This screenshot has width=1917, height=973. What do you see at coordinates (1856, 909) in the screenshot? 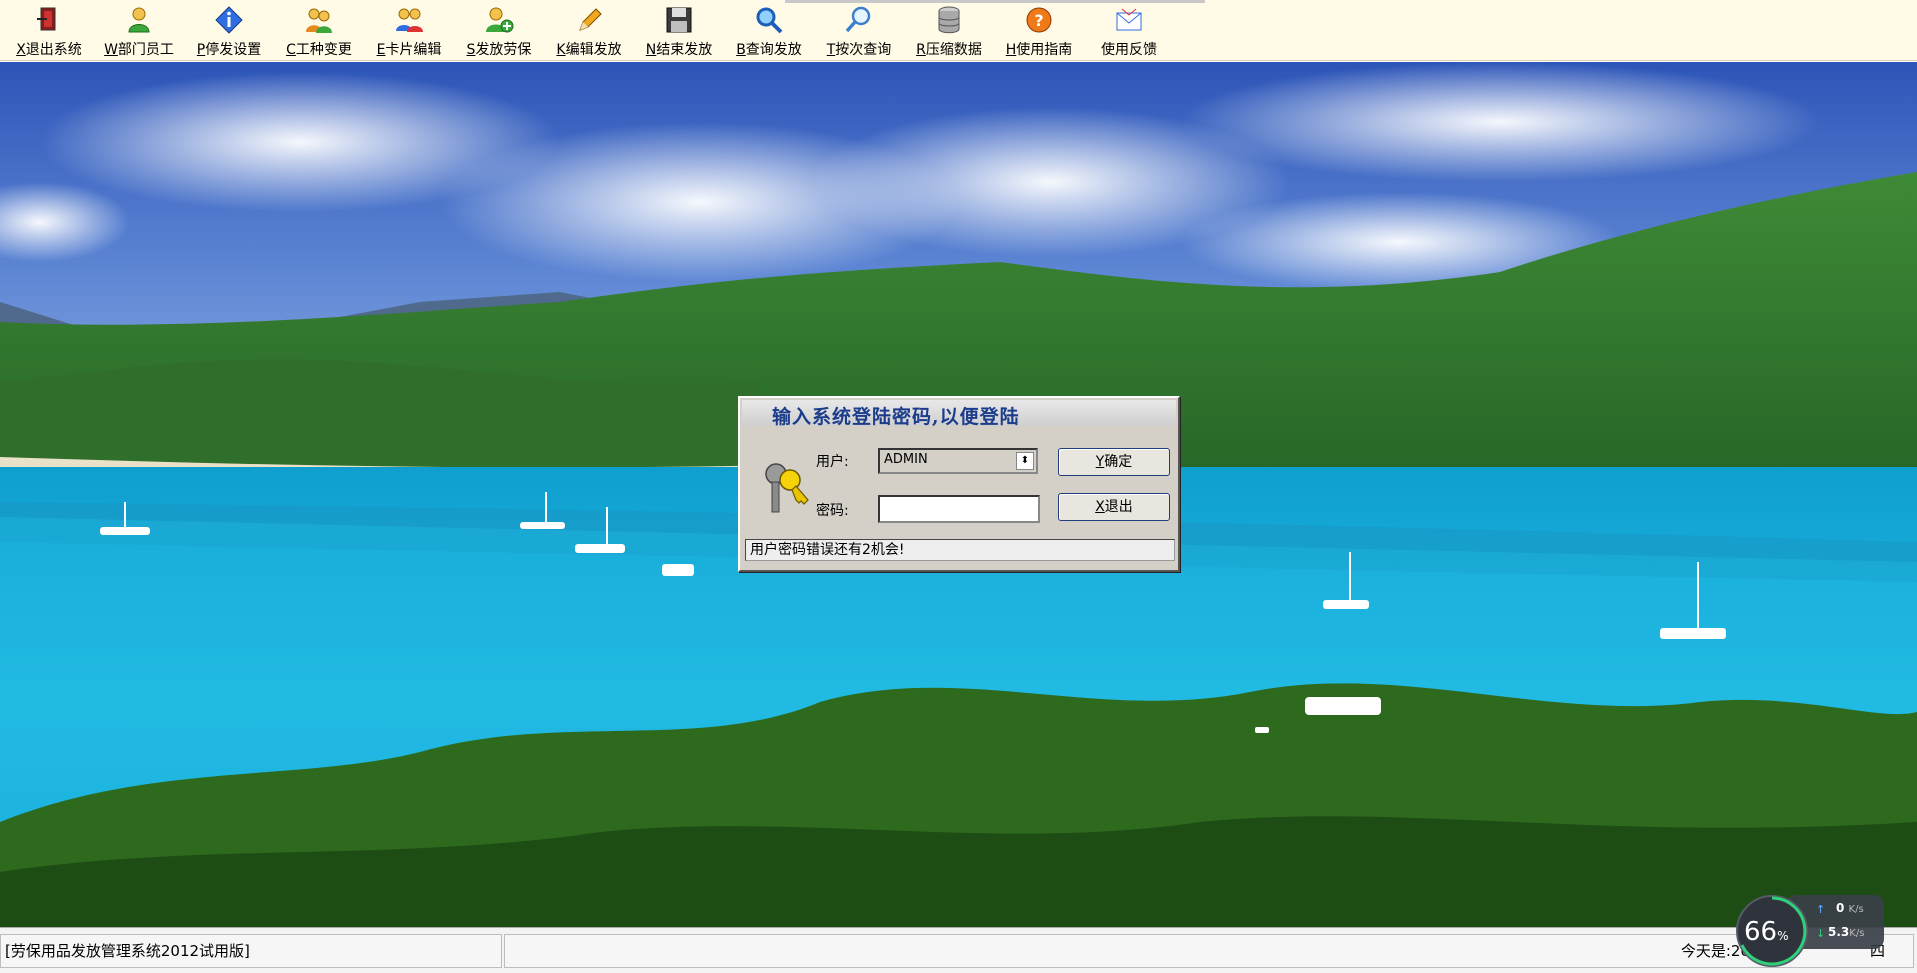
I see `upload-unit: K/s` at bounding box center [1856, 909].